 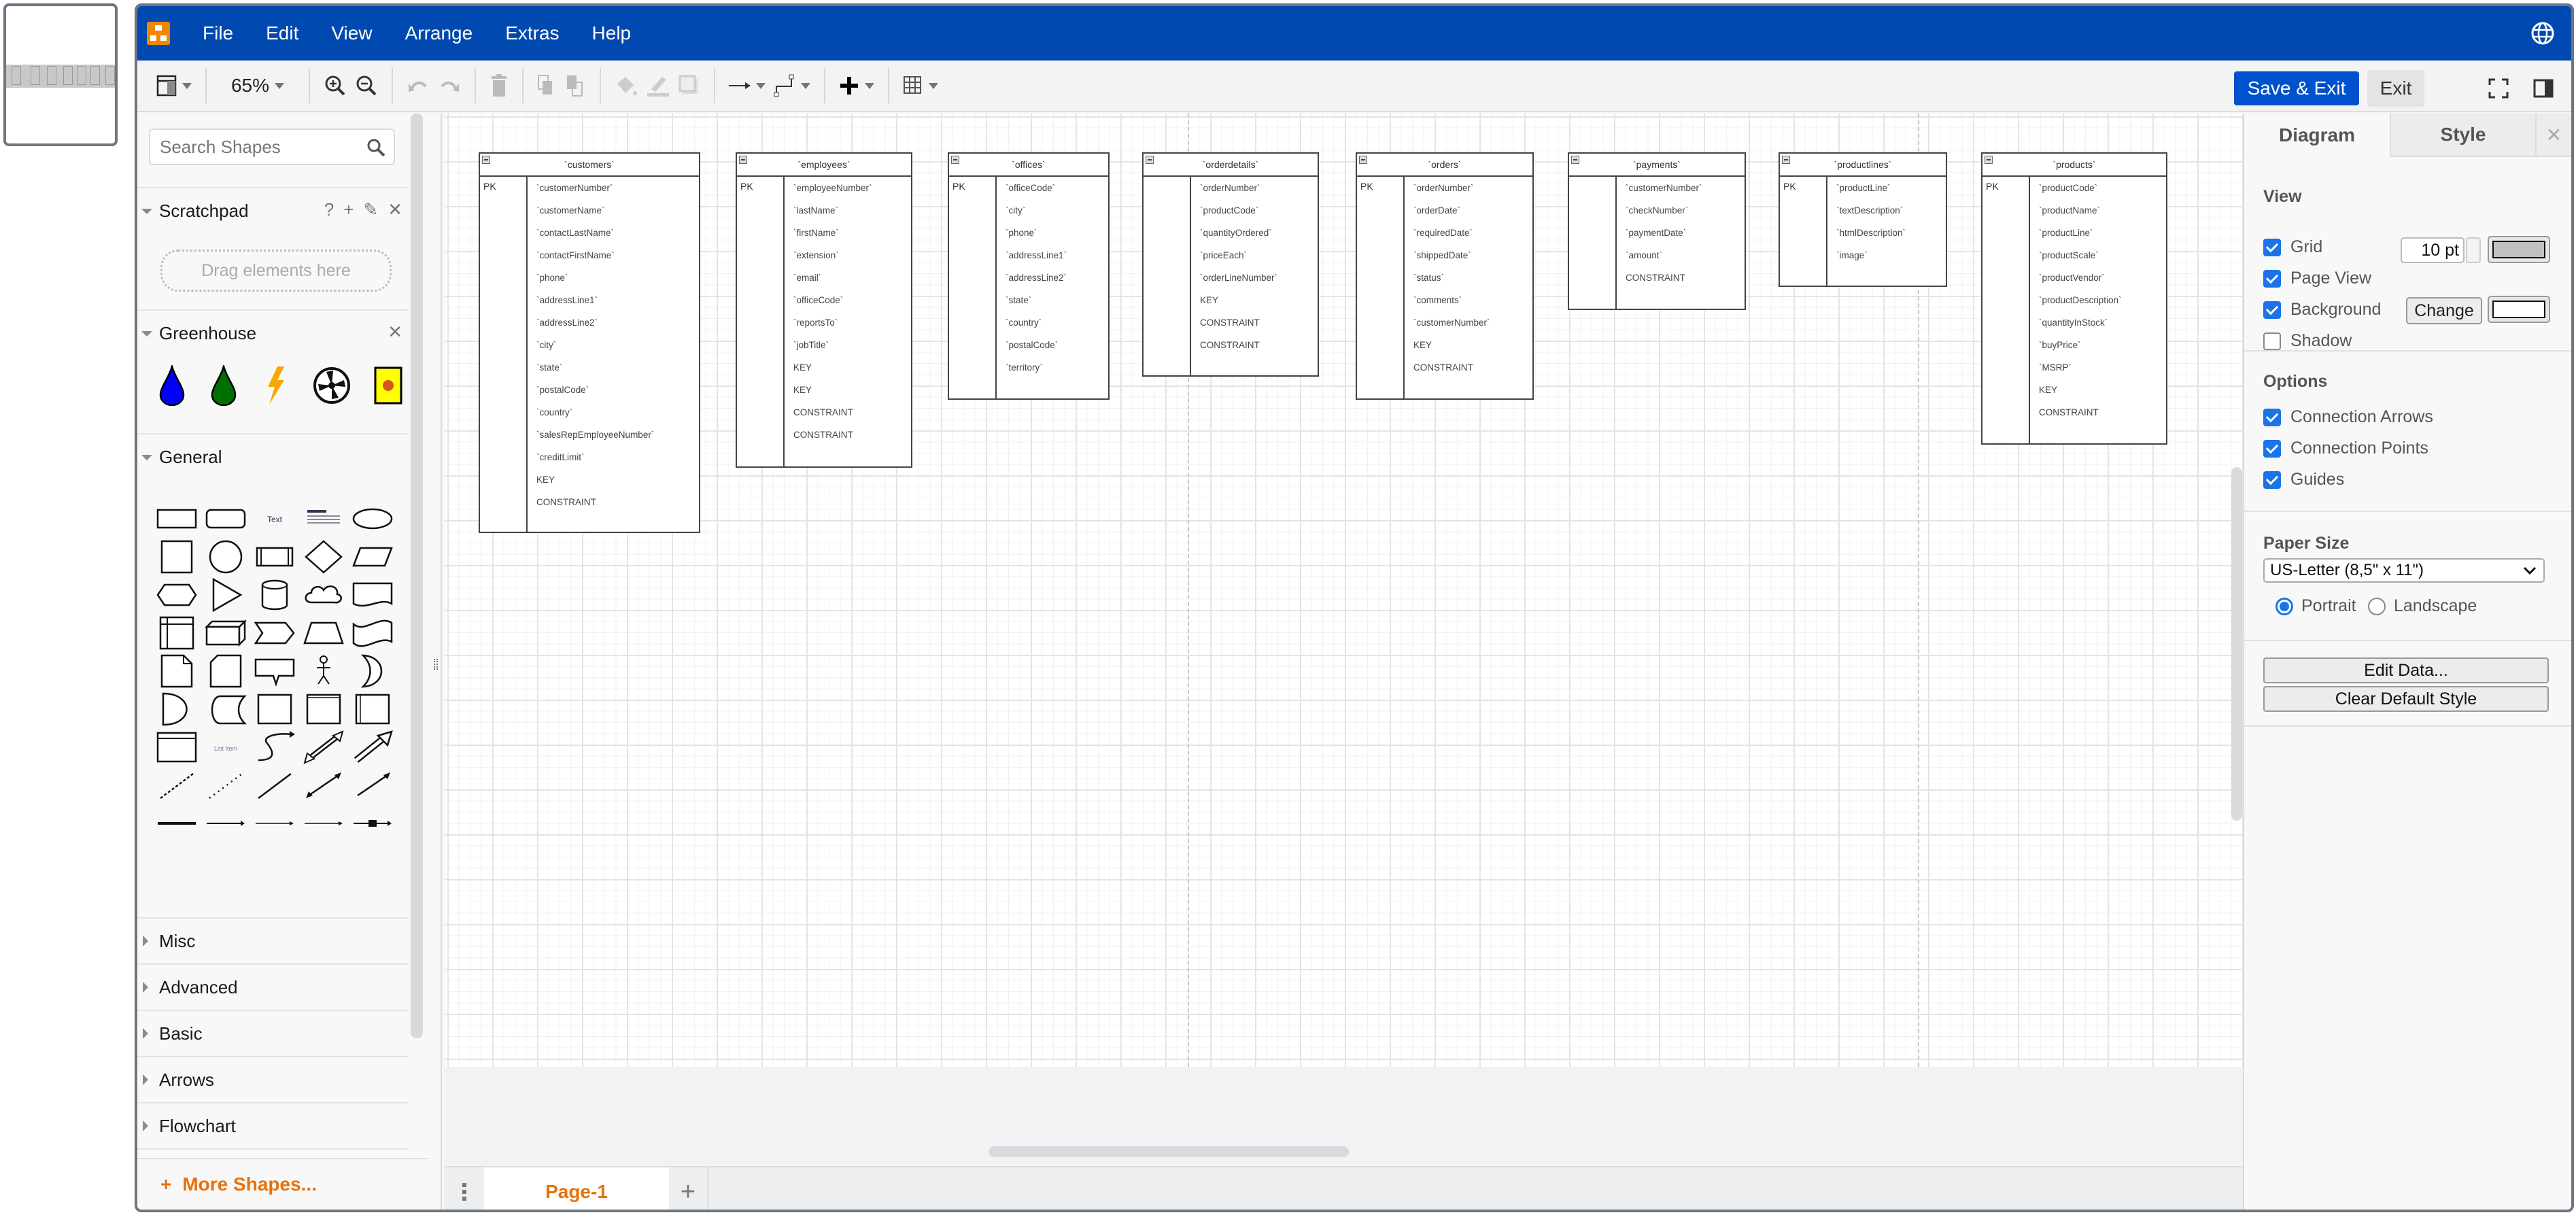 I want to click on grid-checkbox: Grid, so click(x=2292, y=247).